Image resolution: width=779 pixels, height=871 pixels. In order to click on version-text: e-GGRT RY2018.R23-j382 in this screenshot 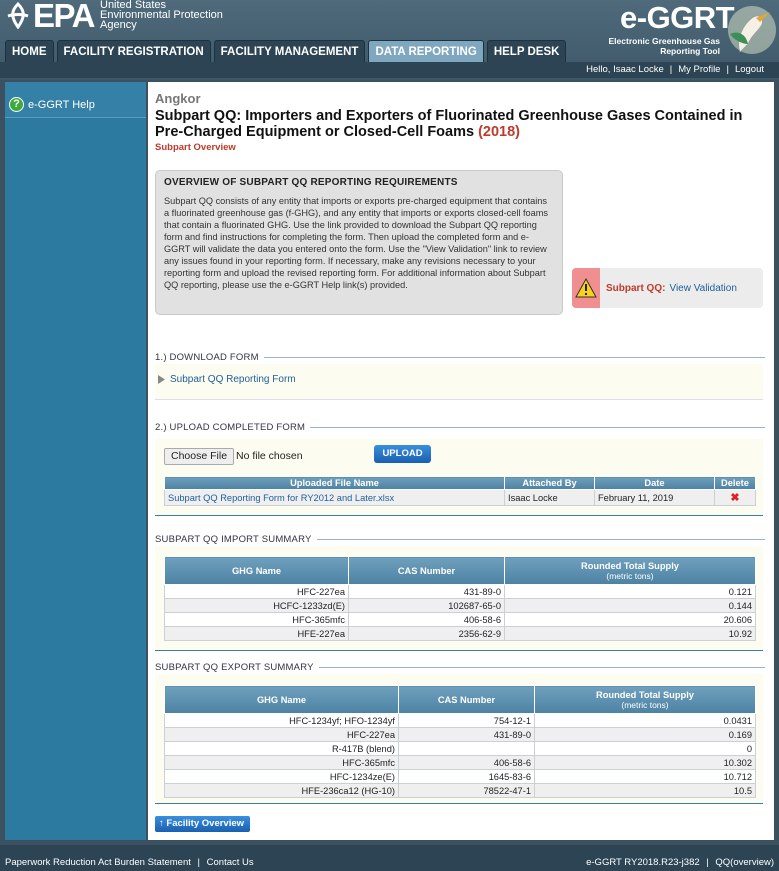, I will do `click(643, 862)`.